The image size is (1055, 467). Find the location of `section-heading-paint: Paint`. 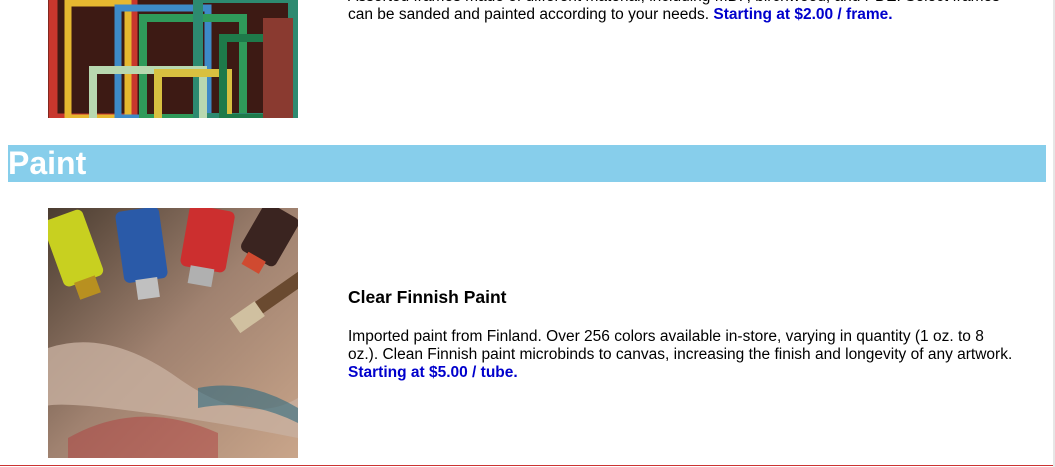

section-heading-paint: Paint is located at coordinates (527, 163).